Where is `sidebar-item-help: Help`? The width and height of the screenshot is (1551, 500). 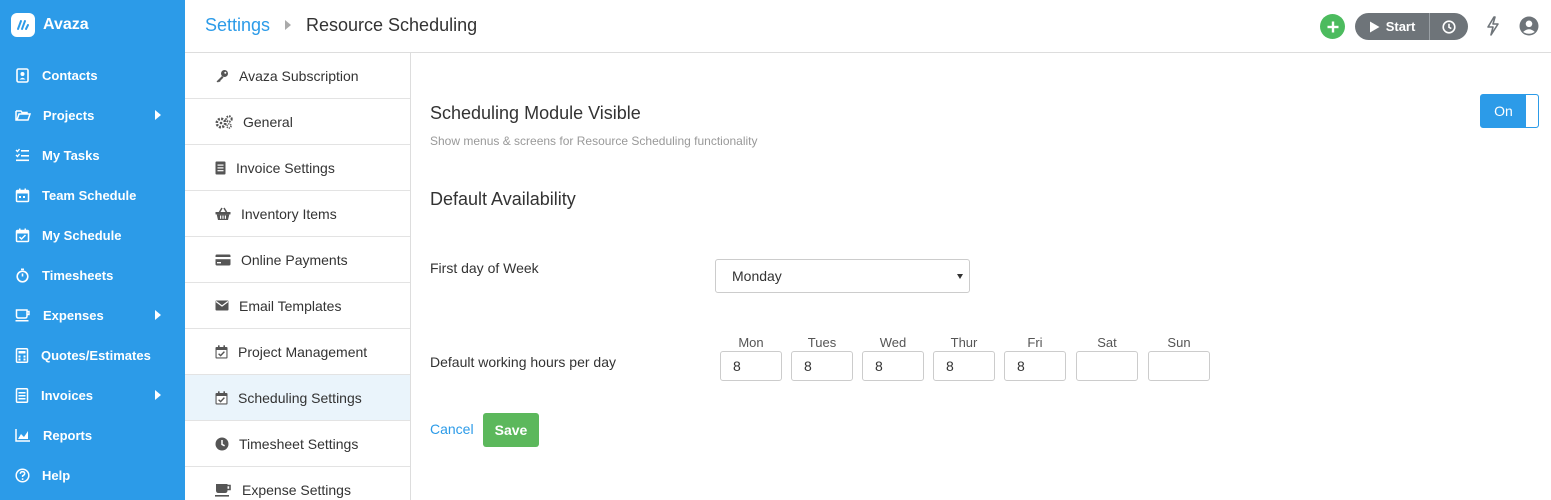 sidebar-item-help: Help is located at coordinates (92, 475).